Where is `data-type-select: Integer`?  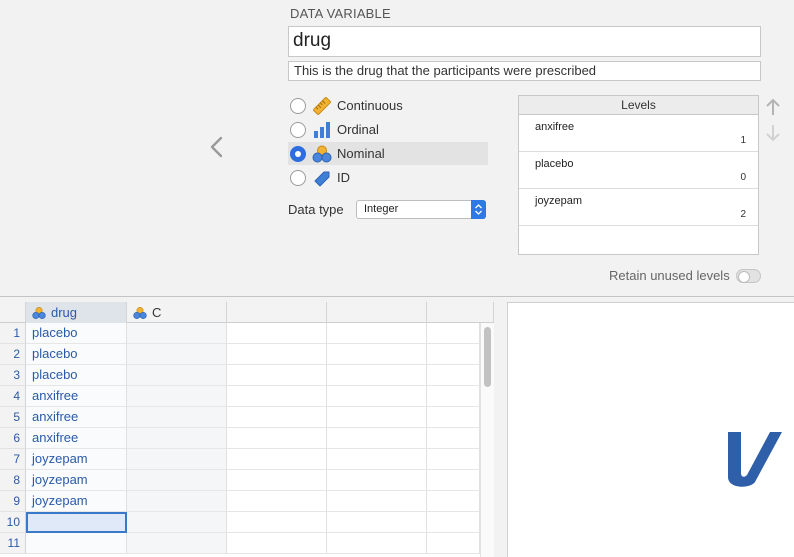
data-type-select: Integer is located at coordinates (421, 209).